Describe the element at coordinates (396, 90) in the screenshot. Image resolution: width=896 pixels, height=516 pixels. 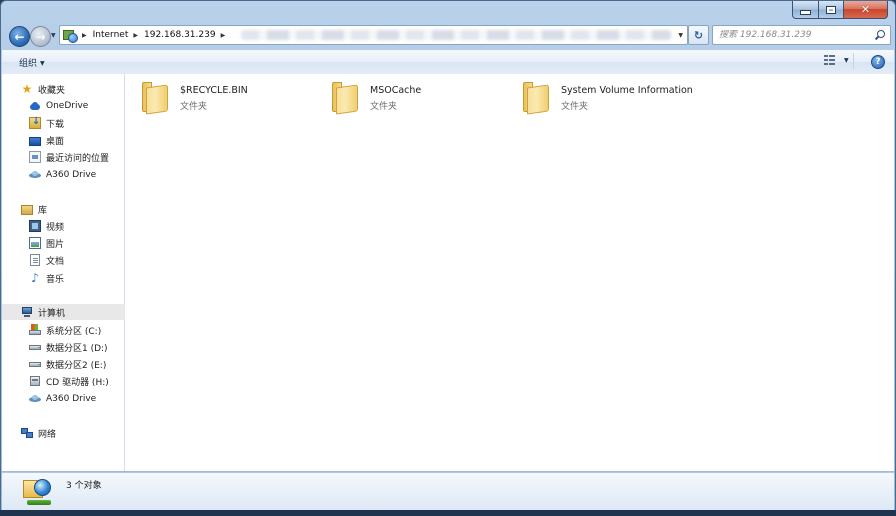
I see `folder-name: MSOCache` at that location.